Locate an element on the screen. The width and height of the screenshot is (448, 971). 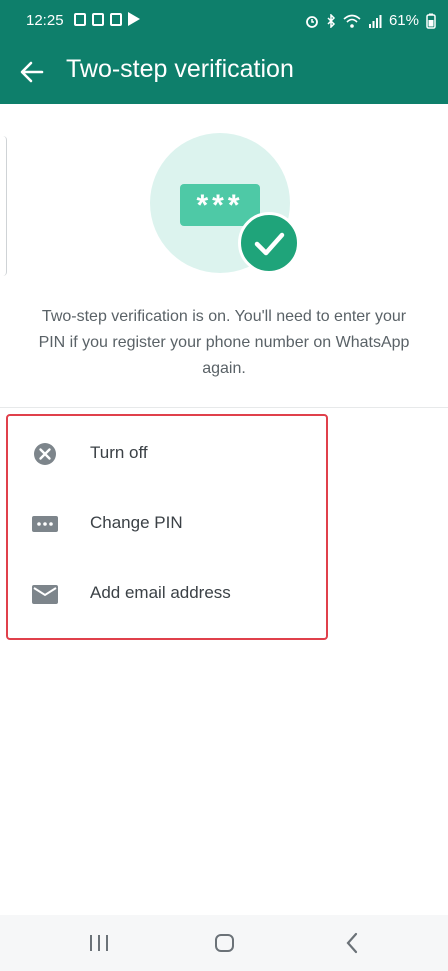
back-nav-icon is located at coordinates (352, 943).